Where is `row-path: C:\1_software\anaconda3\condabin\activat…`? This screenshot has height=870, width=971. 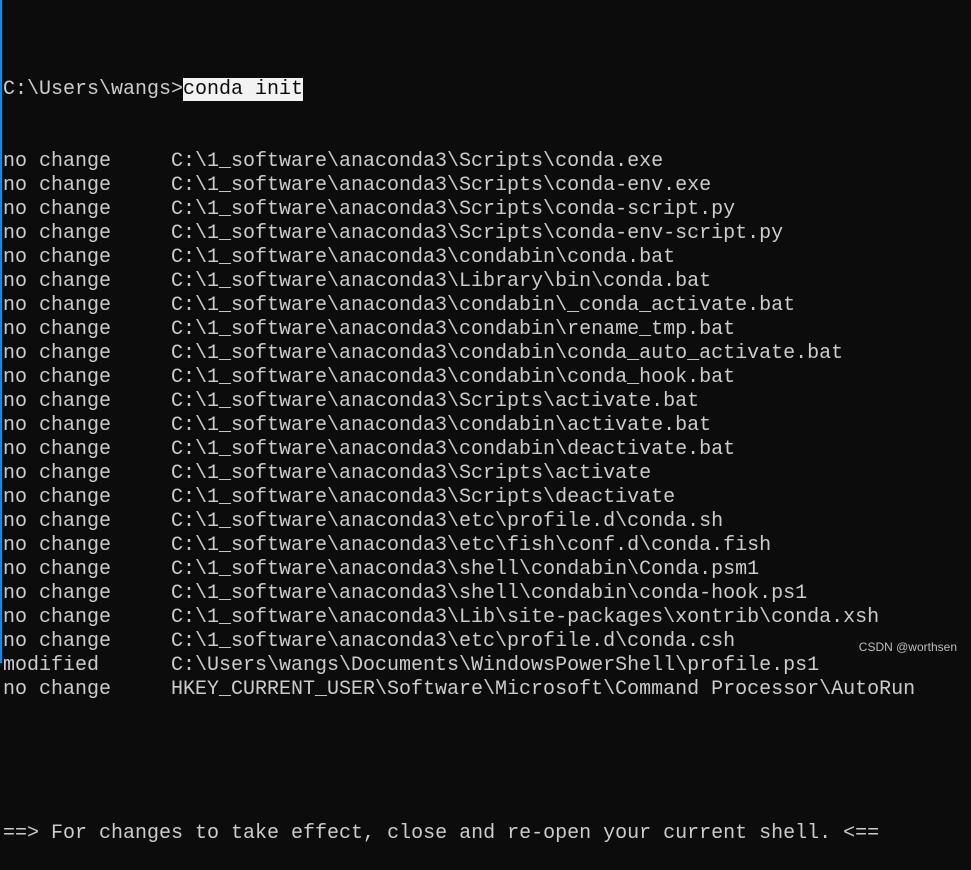
row-path: C:\1_software\anaconda3\condabin\activat… is located at coordinates (441, 425).